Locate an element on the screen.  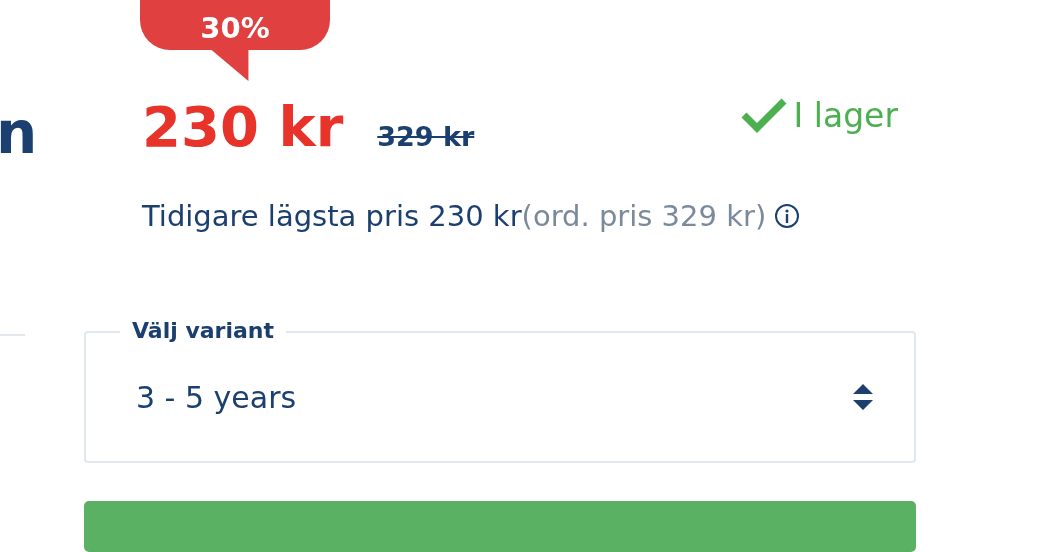
sort-caret-icon is located at coordinates (863, 397).